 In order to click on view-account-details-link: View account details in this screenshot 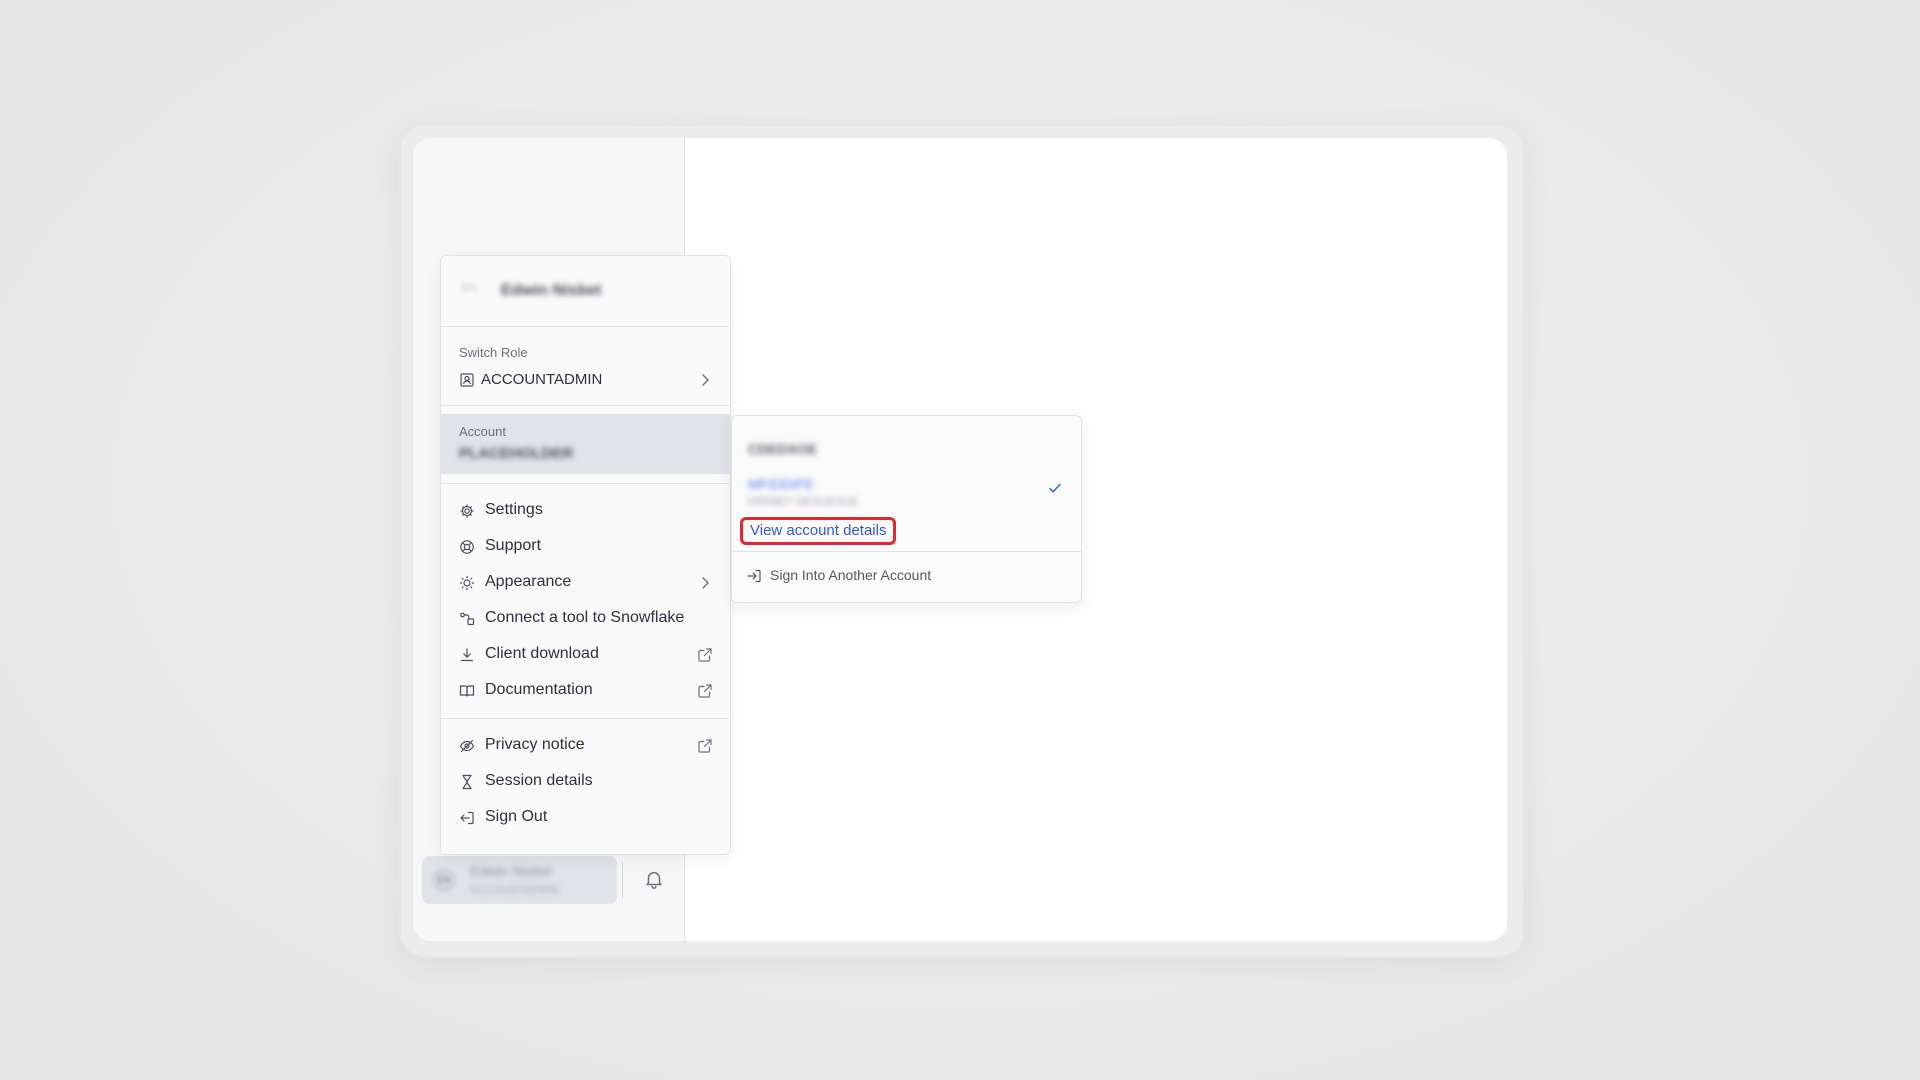, I will do `click(818, 531)`.